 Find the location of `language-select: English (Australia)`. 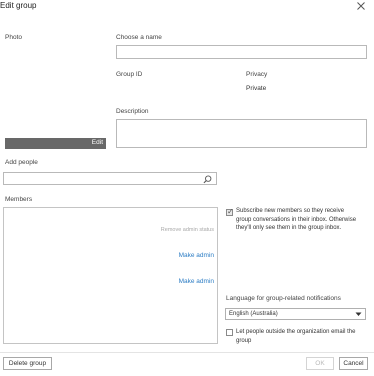

language-select: English (Australia) is located at coordinates (295, 314).